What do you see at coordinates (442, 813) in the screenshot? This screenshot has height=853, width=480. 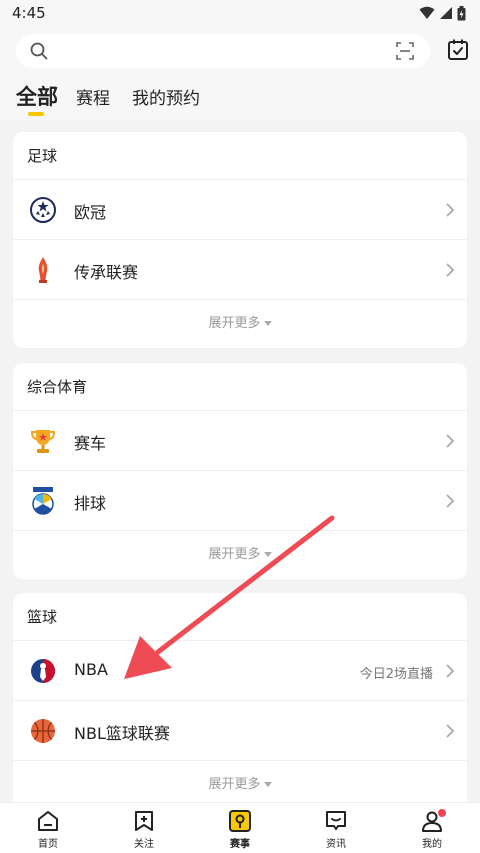 I see `notification-badge` at bounding box center [442, 813].